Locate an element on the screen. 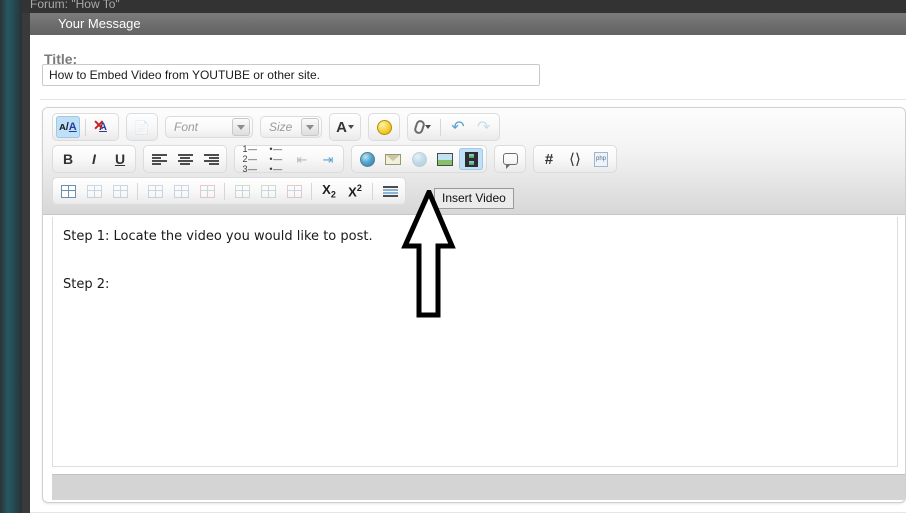 This screenshot has width=906, height=513. font-color-group: A is located at coordinates (345, 127).